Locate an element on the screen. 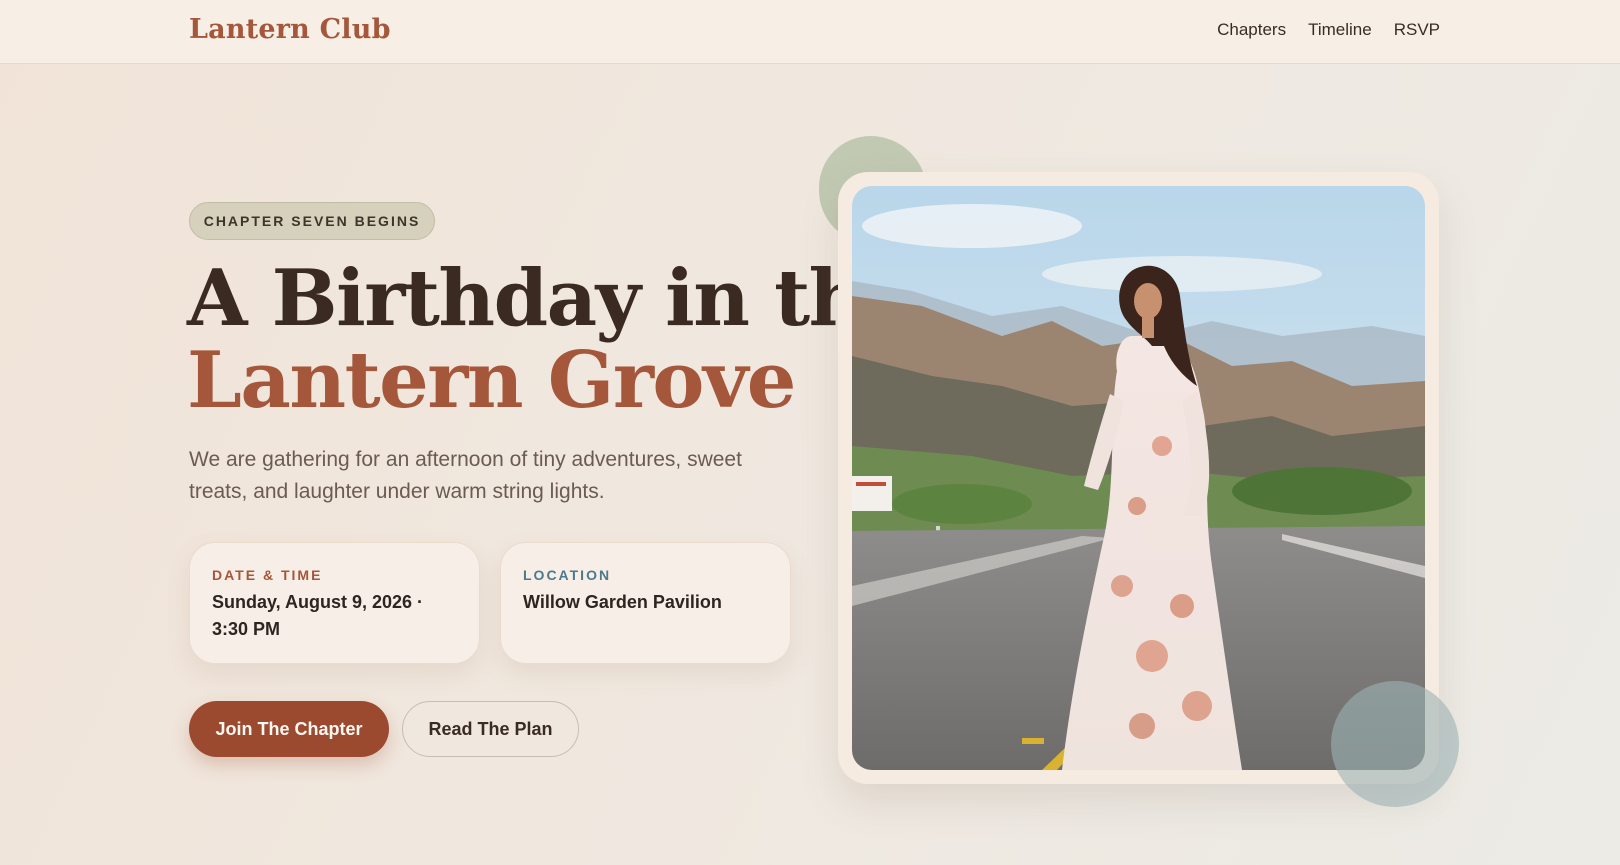 Image resolution: width=1620 pixels, height=865 pixels. location-card: LOCATION Willow Garden Pavilion is located at coordinates (645, 603).